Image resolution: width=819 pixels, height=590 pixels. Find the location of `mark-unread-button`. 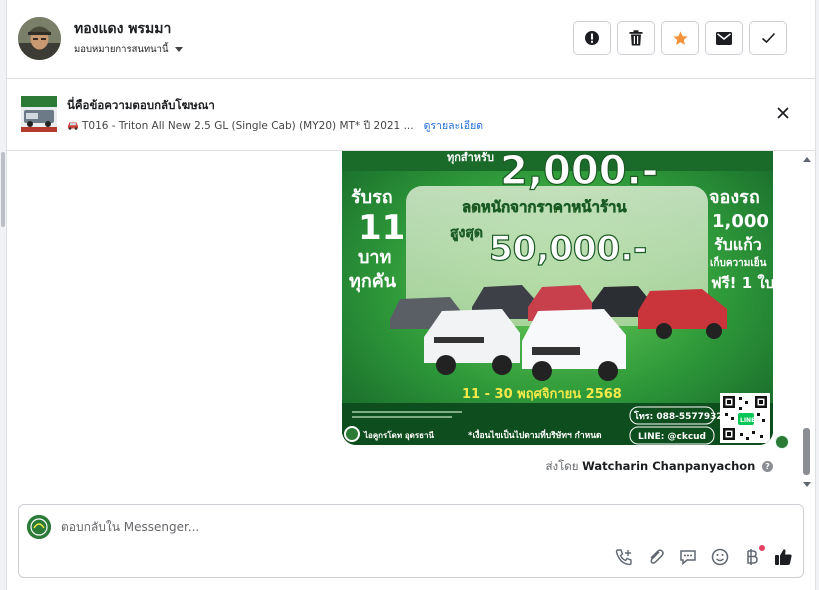

mark-unread-button is located at coordinates (724, 38).